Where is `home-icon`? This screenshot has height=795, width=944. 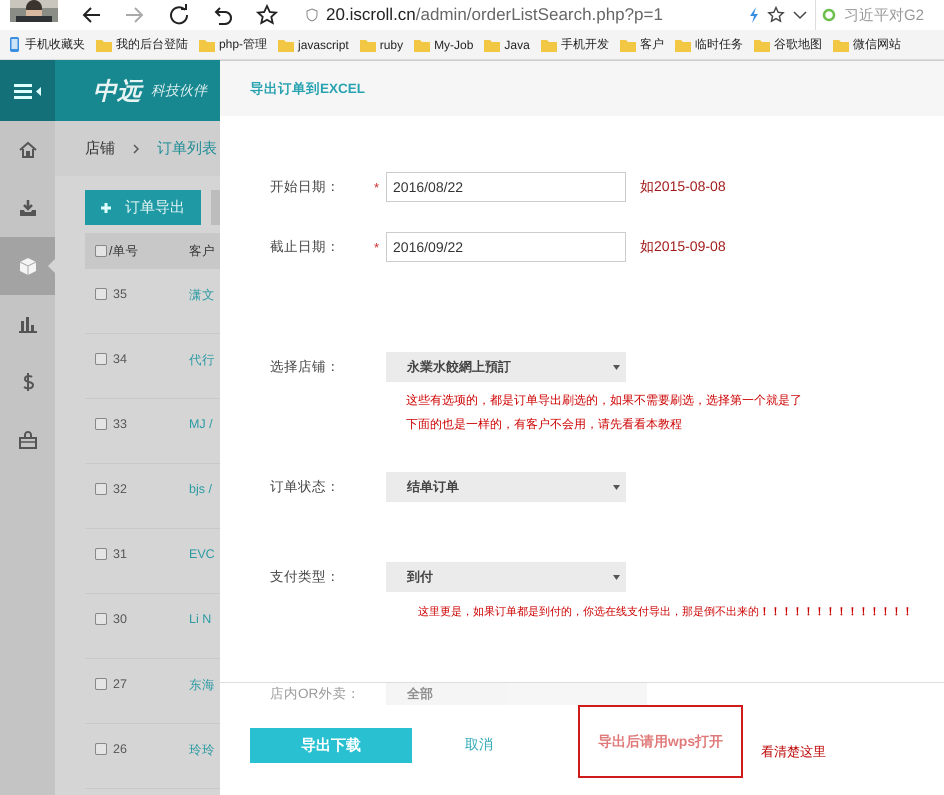
home-icon is located at coordinates (27, 150).